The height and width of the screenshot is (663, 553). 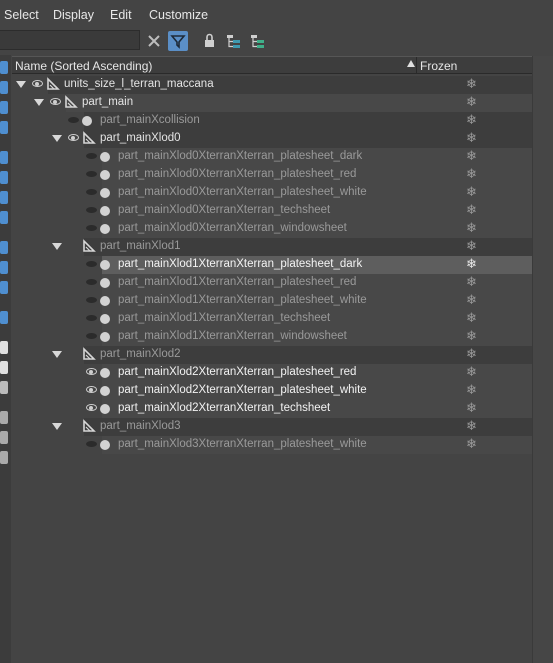 What do you see at coordinates (4, 417) in the screenshot?
I see `wrench-icon` at bounding box center [4, 417].